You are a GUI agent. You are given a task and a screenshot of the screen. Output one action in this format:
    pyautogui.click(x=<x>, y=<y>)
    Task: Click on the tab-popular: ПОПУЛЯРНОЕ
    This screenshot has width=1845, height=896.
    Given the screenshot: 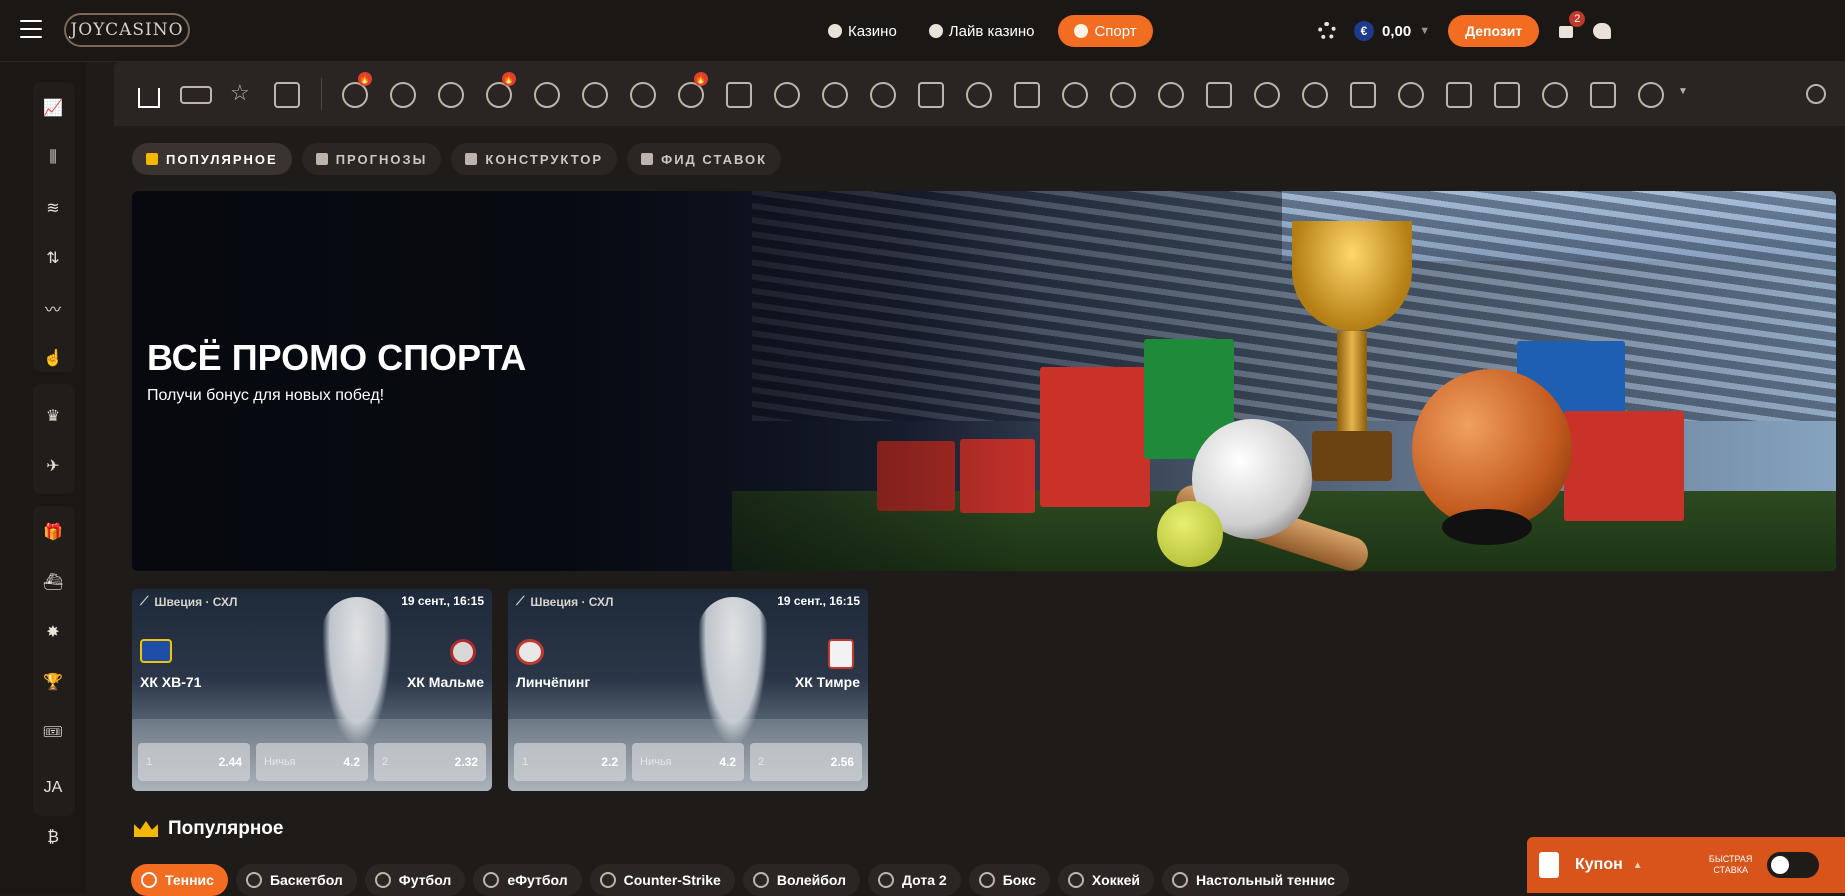 What is the action you would take?
    pyautogui.click(x=212, y=159)
    